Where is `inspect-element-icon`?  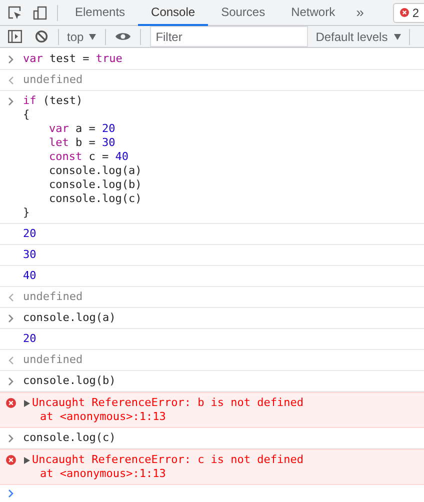 inspect-element-icon is located at coordinates (15, 13).